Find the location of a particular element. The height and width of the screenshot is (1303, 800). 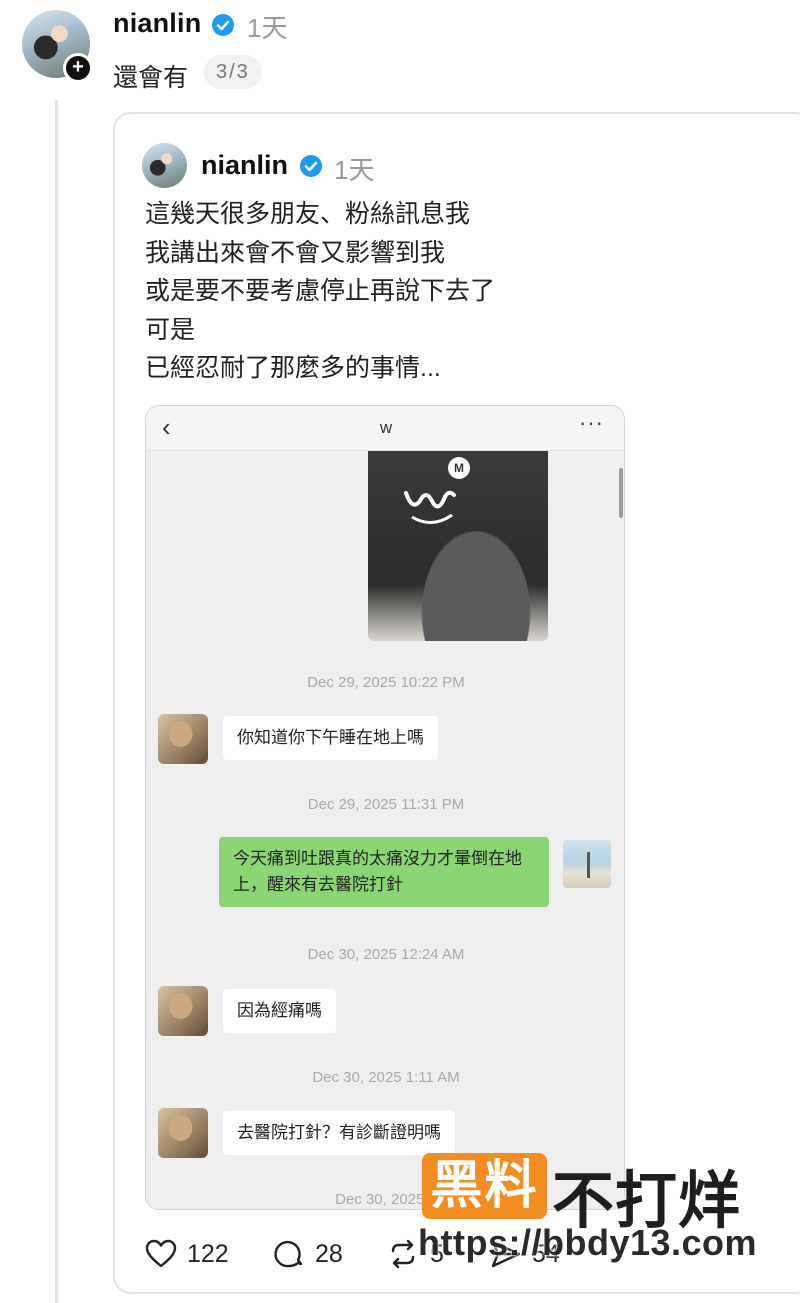

quoted-line: 這幾天很多朋友、粉絲訊息我 is located at coordinates (308, 214).